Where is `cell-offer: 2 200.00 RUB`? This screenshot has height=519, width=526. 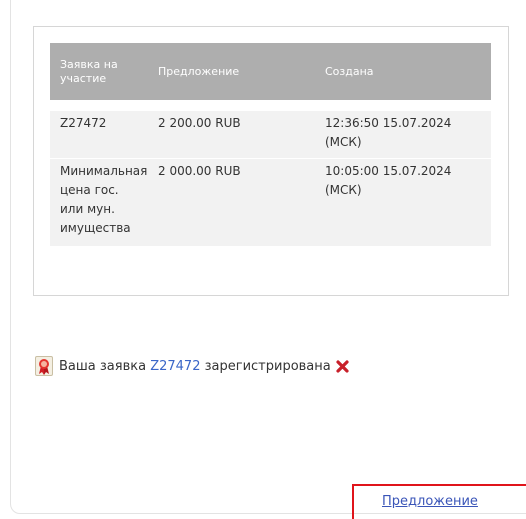
cell-offer: 2 200.00 RUB is located at coordinates (231, 135).